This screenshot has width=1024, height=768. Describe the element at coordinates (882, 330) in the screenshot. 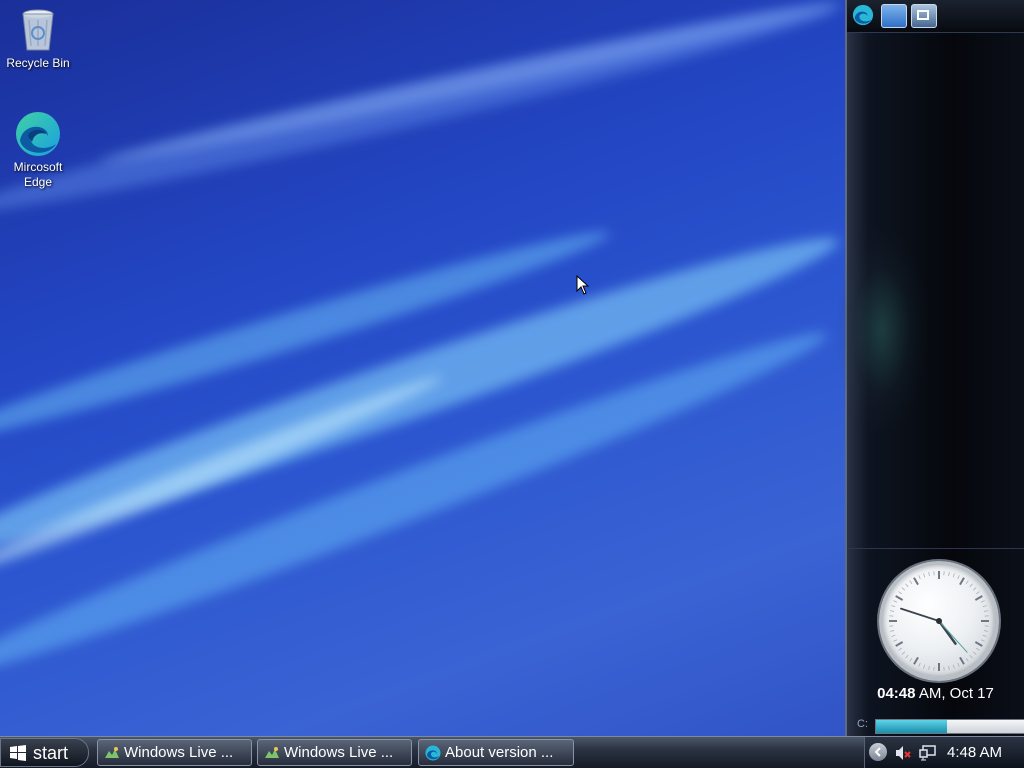

I see `sidebar-glow` at that location.